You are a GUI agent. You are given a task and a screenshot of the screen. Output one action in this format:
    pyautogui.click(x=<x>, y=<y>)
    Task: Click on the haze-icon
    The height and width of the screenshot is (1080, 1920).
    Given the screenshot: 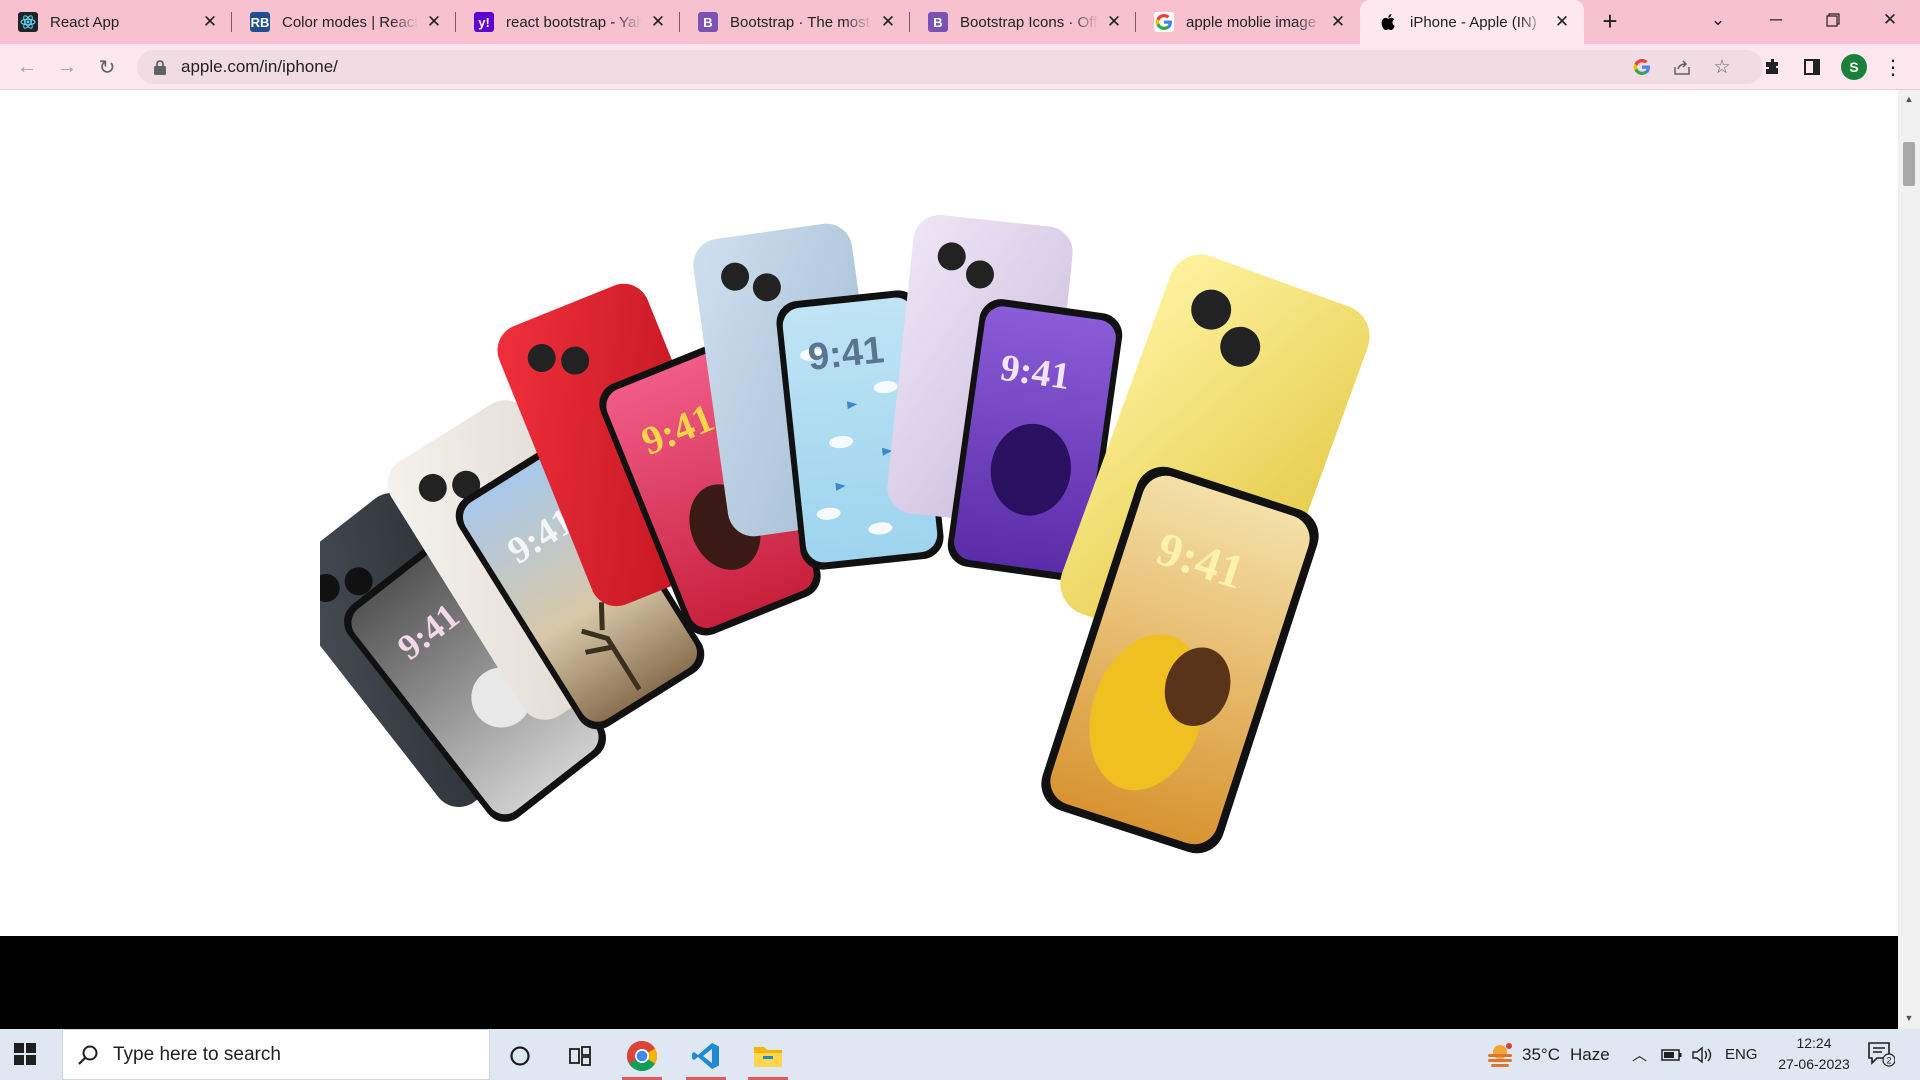 What is the action you would take?
    pyautogui.click(x=1500, y=1054)
    